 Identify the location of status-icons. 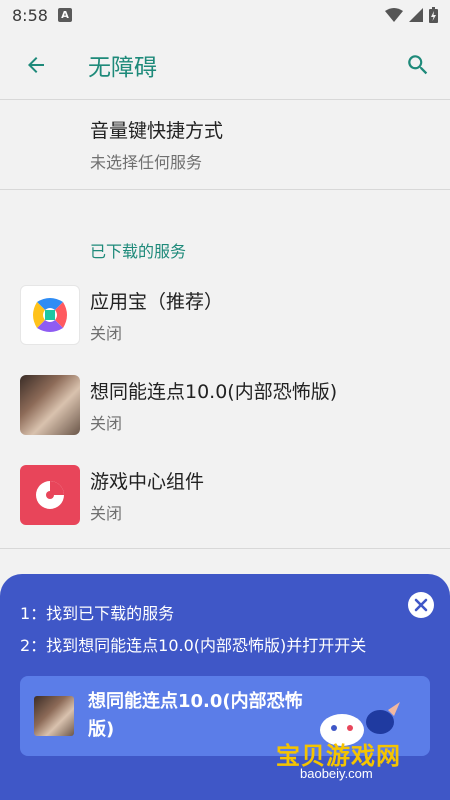
(411, 15).